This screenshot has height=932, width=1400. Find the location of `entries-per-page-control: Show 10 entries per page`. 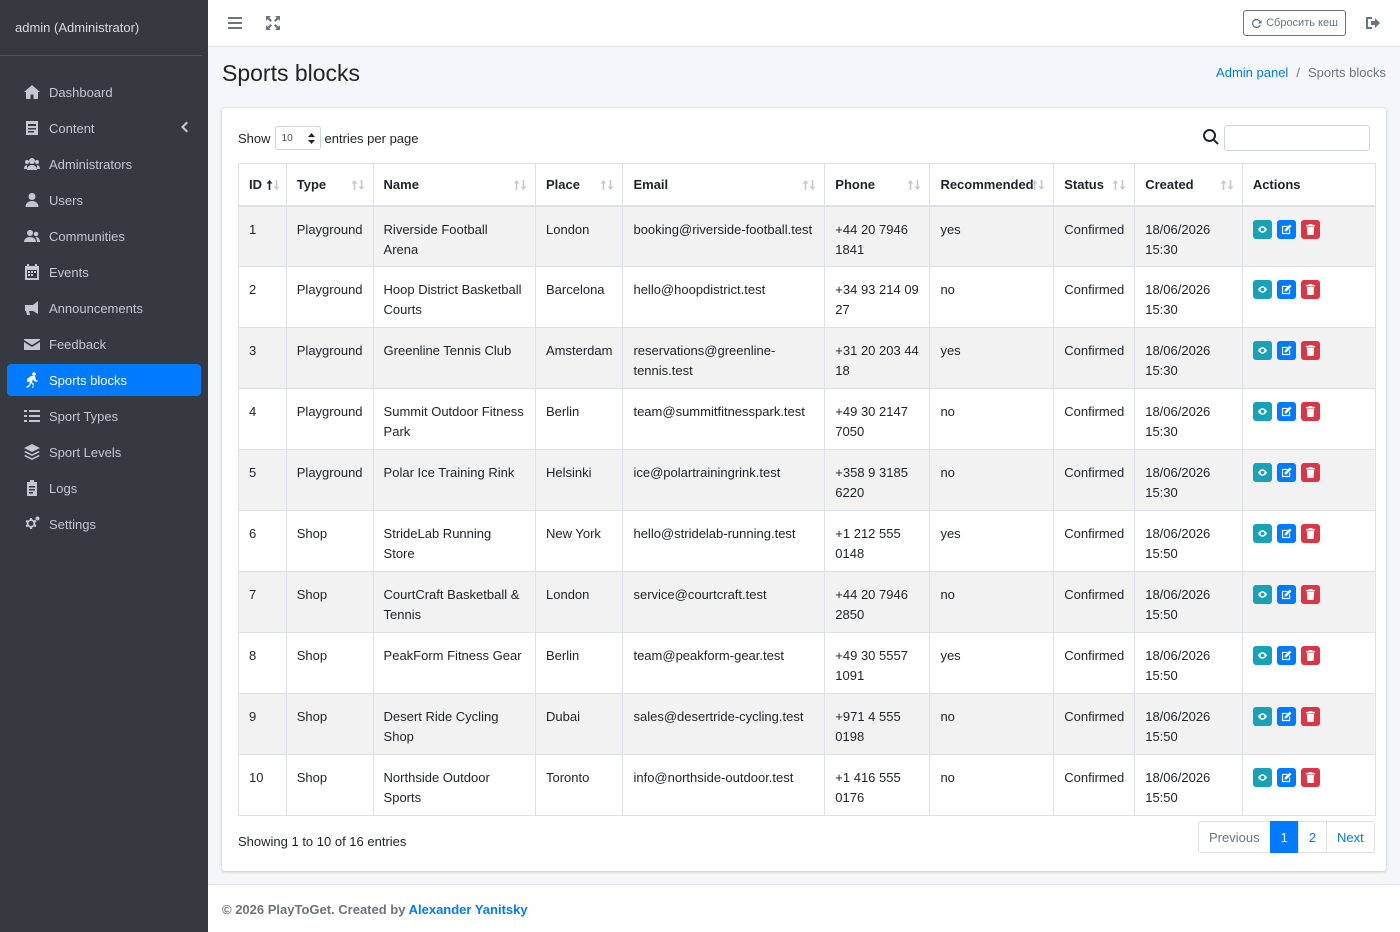

entries-per-page-control: Show 10 entries per page is located at coordinates (328, 138).